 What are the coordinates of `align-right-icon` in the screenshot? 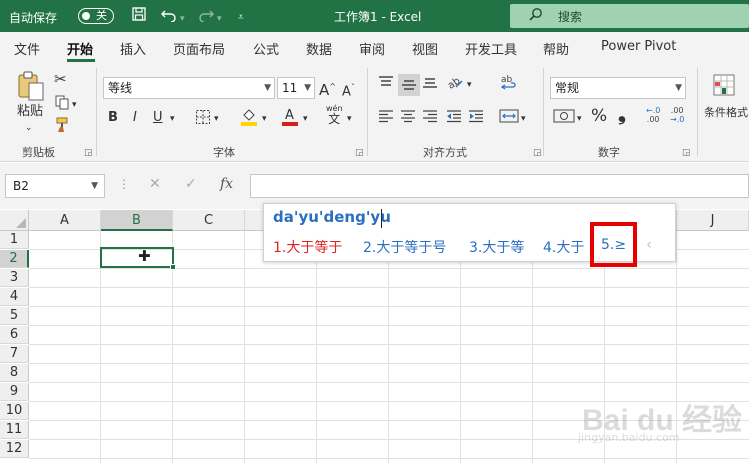 It's located at (430, 119).